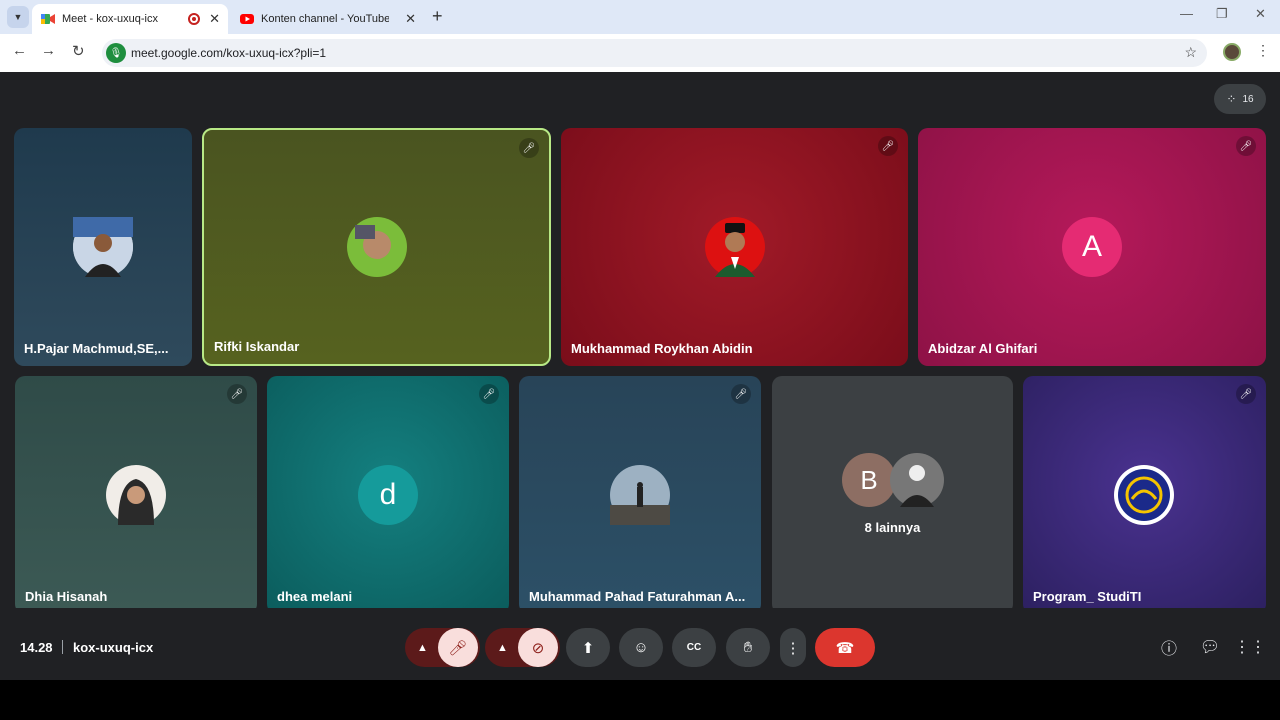  Describe the element at coordinates (325, 19) in the screenshot. I see `tab-title: Konten channel - YouTube Stud` at that location.